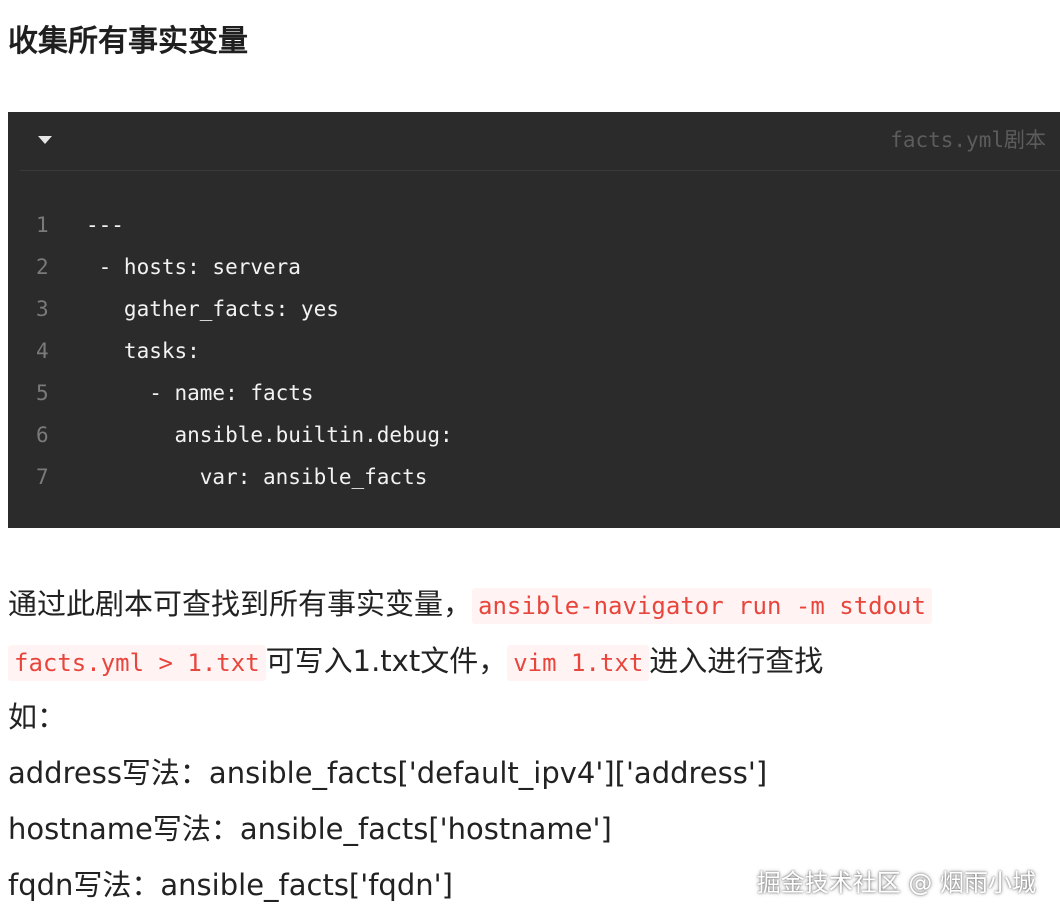 The image size is (1060, 922). Describe the element at coordinates (257, 477) in the screenshot. I see `line-text: var: ansible_facts` at that location.